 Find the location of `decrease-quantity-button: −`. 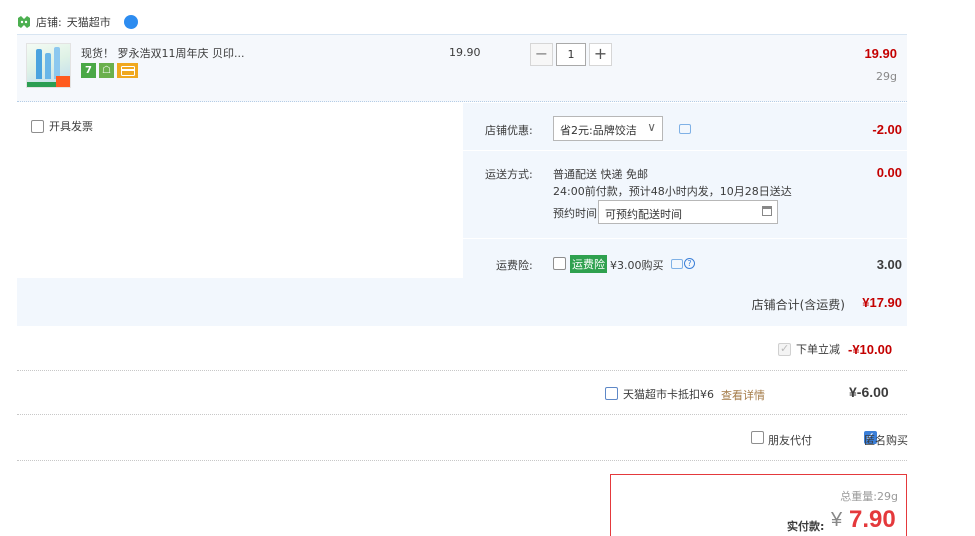

decrease-quantity-button: − is located at coordinates (541, 54).